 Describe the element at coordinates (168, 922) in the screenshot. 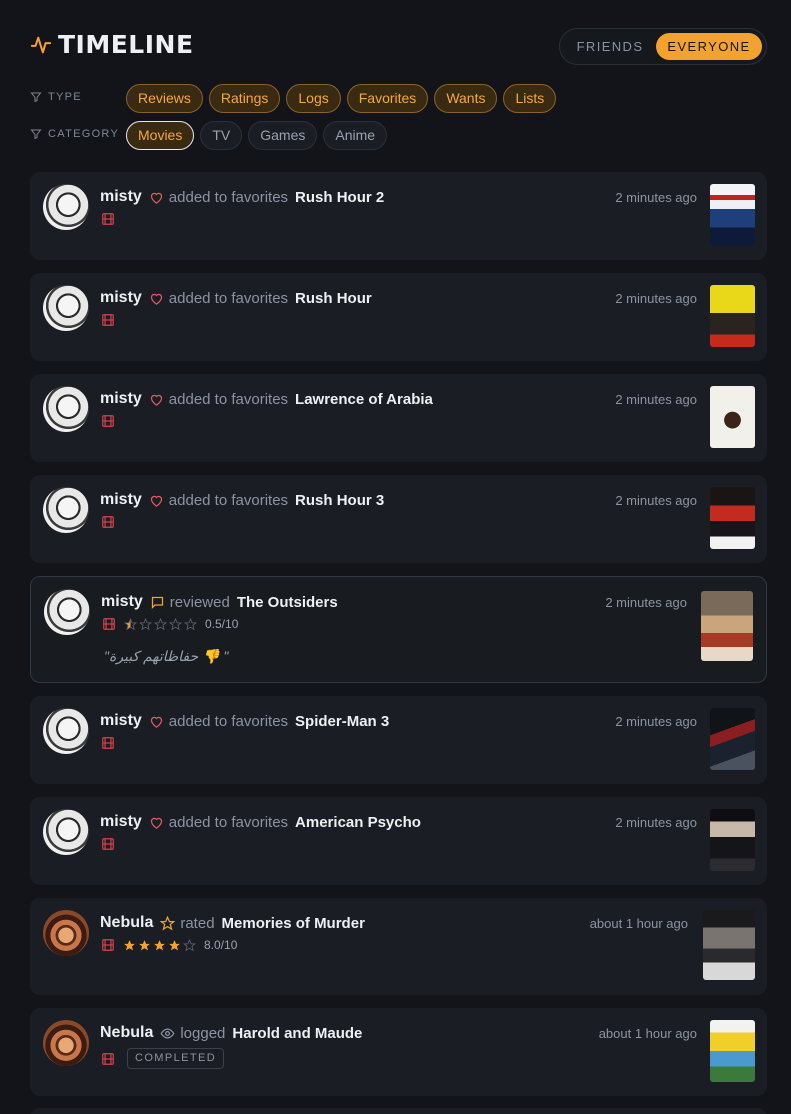

I see `star-icon` at that location.